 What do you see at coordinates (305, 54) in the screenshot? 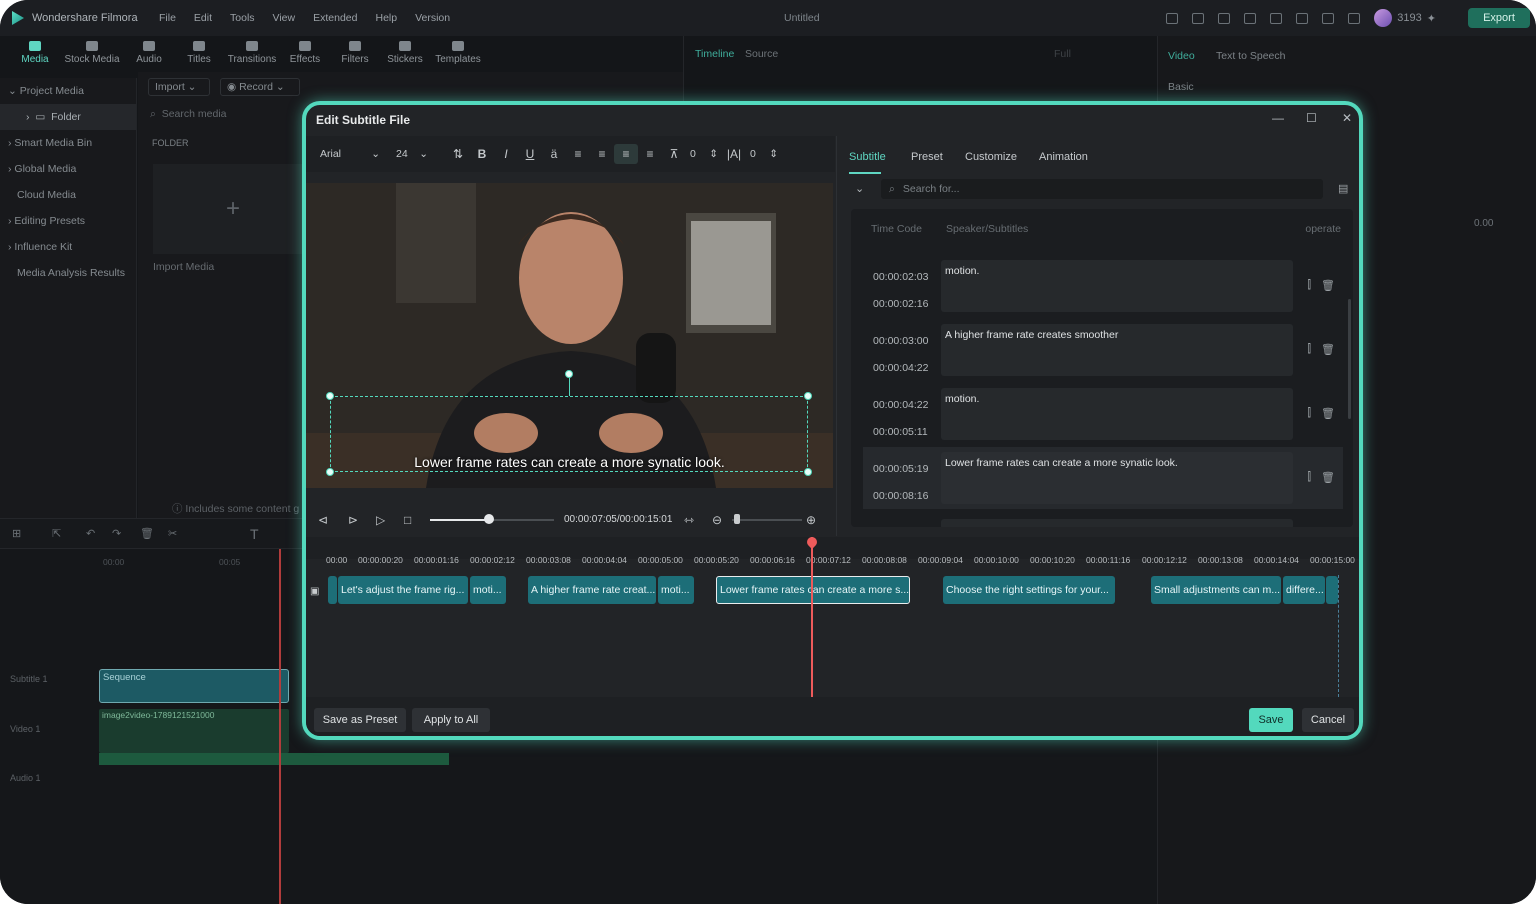
I see `tool-effects: Effects` at bounding box center [305, 54].